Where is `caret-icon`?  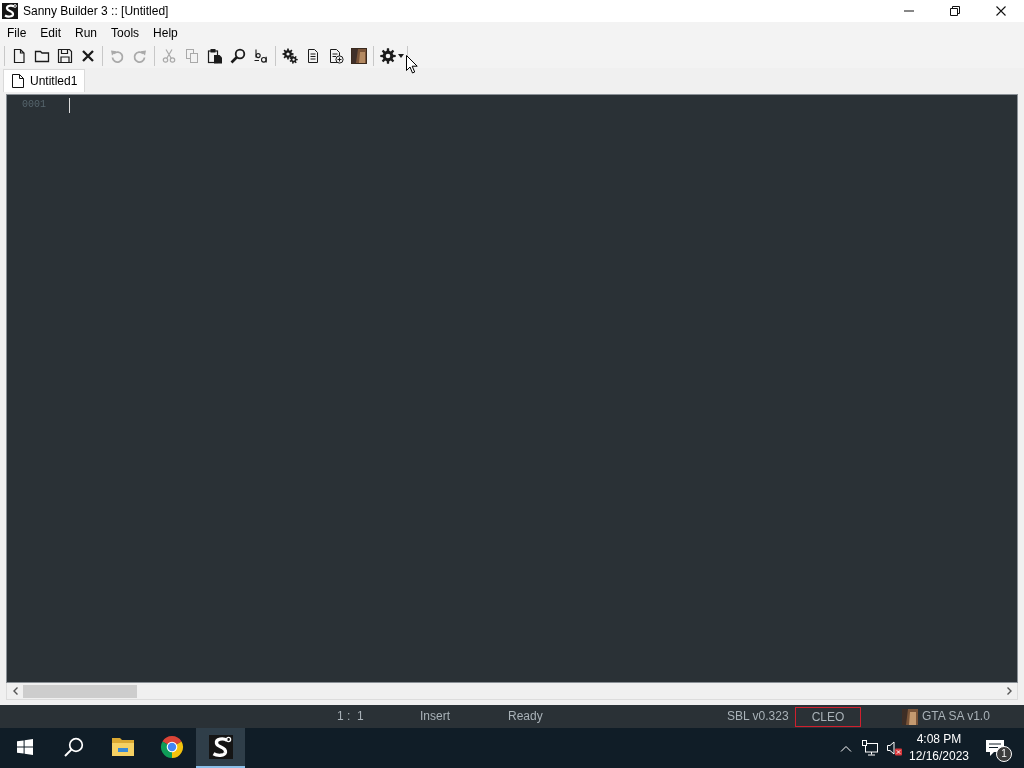
caret-icon is located at coordinates (401, 56).